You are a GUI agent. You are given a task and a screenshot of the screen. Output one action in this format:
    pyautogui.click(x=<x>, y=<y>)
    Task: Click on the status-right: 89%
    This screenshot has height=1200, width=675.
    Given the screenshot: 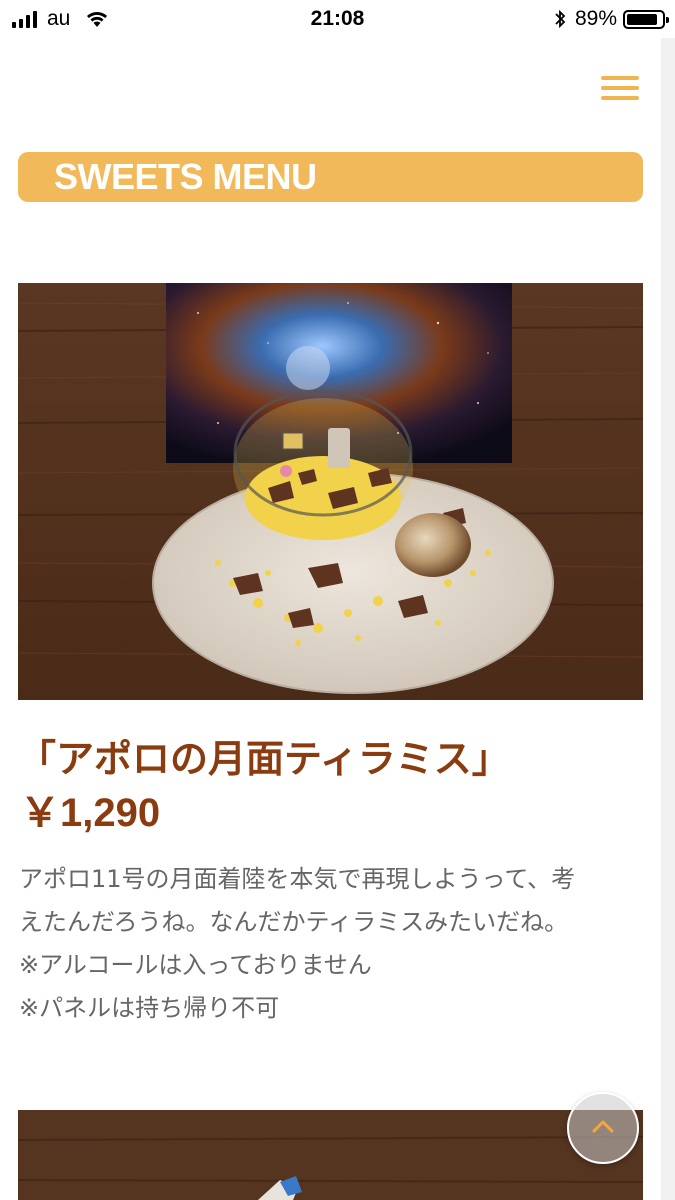 What is the action you would take?
    pyautogui.click(x=611, y=19)
    